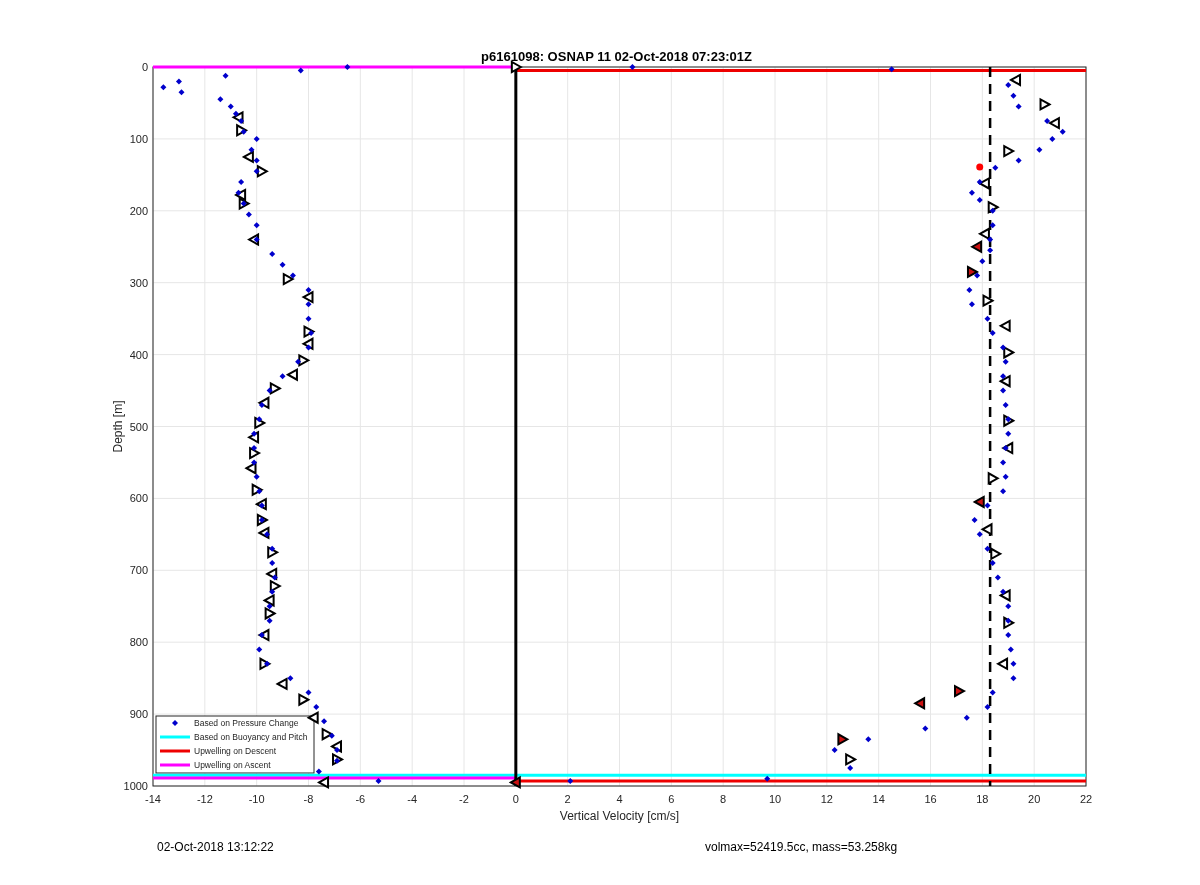  What do you see at coordinates (135, 786) in the screenshot?
I see `y-tick-label: 1000` at bounding box center [135, 786].